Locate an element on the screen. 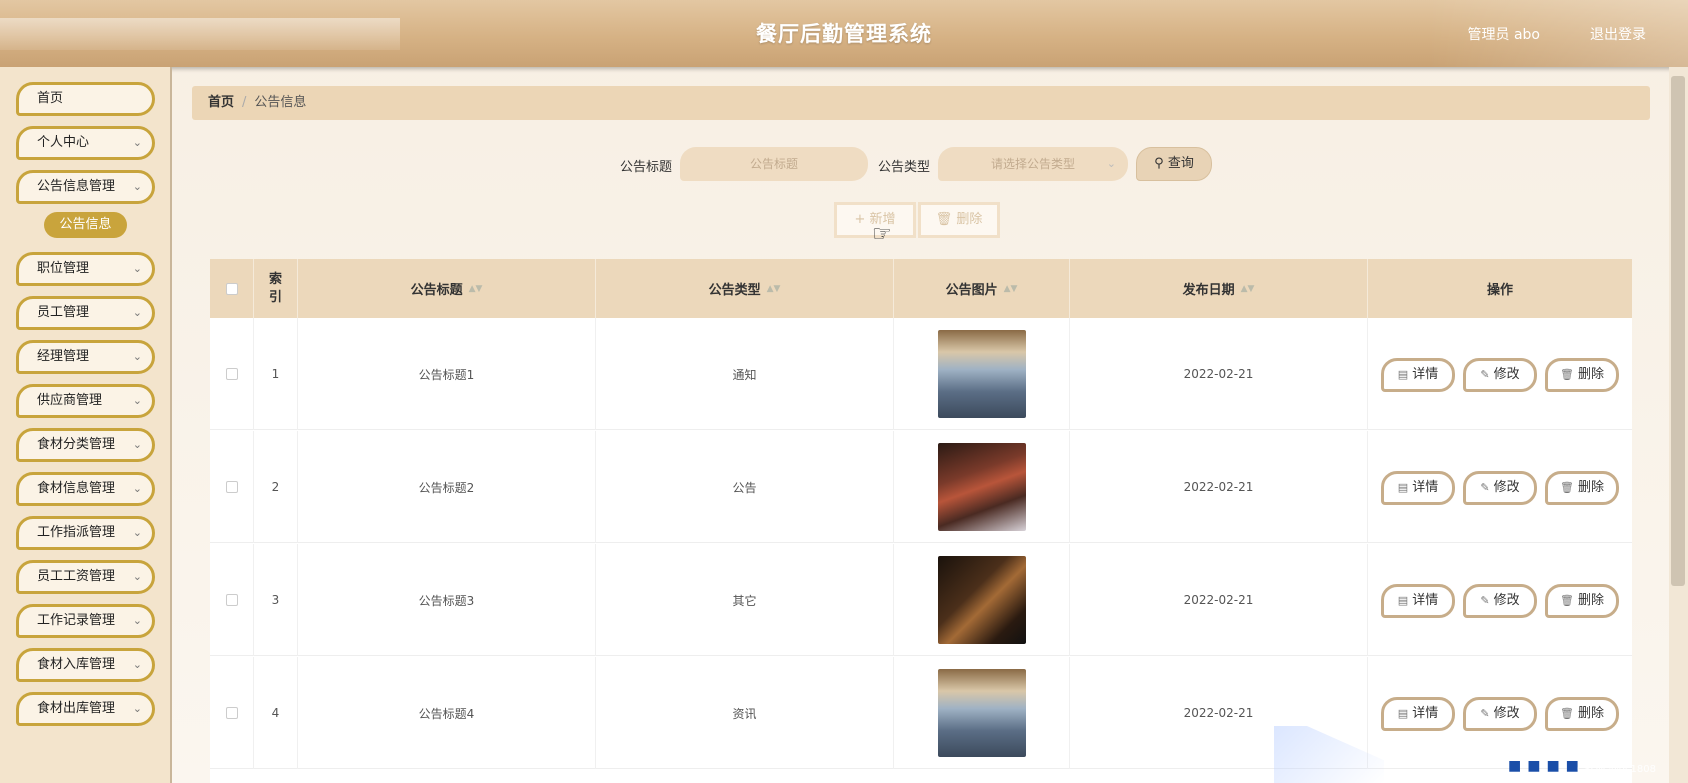  sidebar-item: 食材出库管理 ⌄ is located at coordinates (85, 709).